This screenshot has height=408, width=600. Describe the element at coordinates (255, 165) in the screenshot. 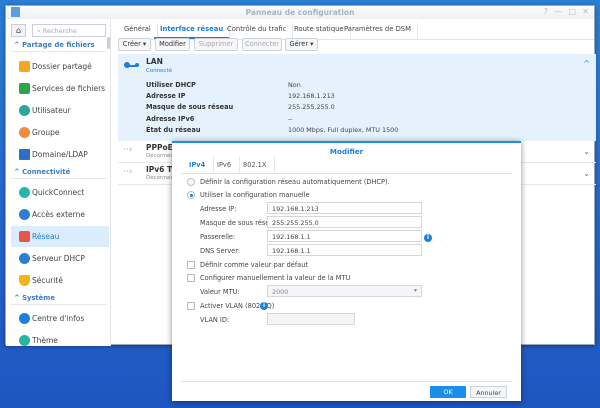

I see `dialog-tab-8021x: 802.1X` at that location.